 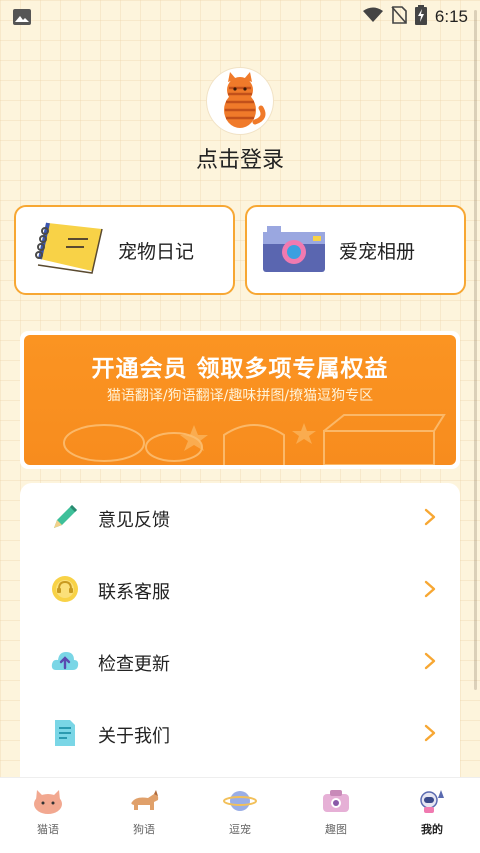 I want to click on tab-cat-language: 猫语, so click(x=48, y=815).